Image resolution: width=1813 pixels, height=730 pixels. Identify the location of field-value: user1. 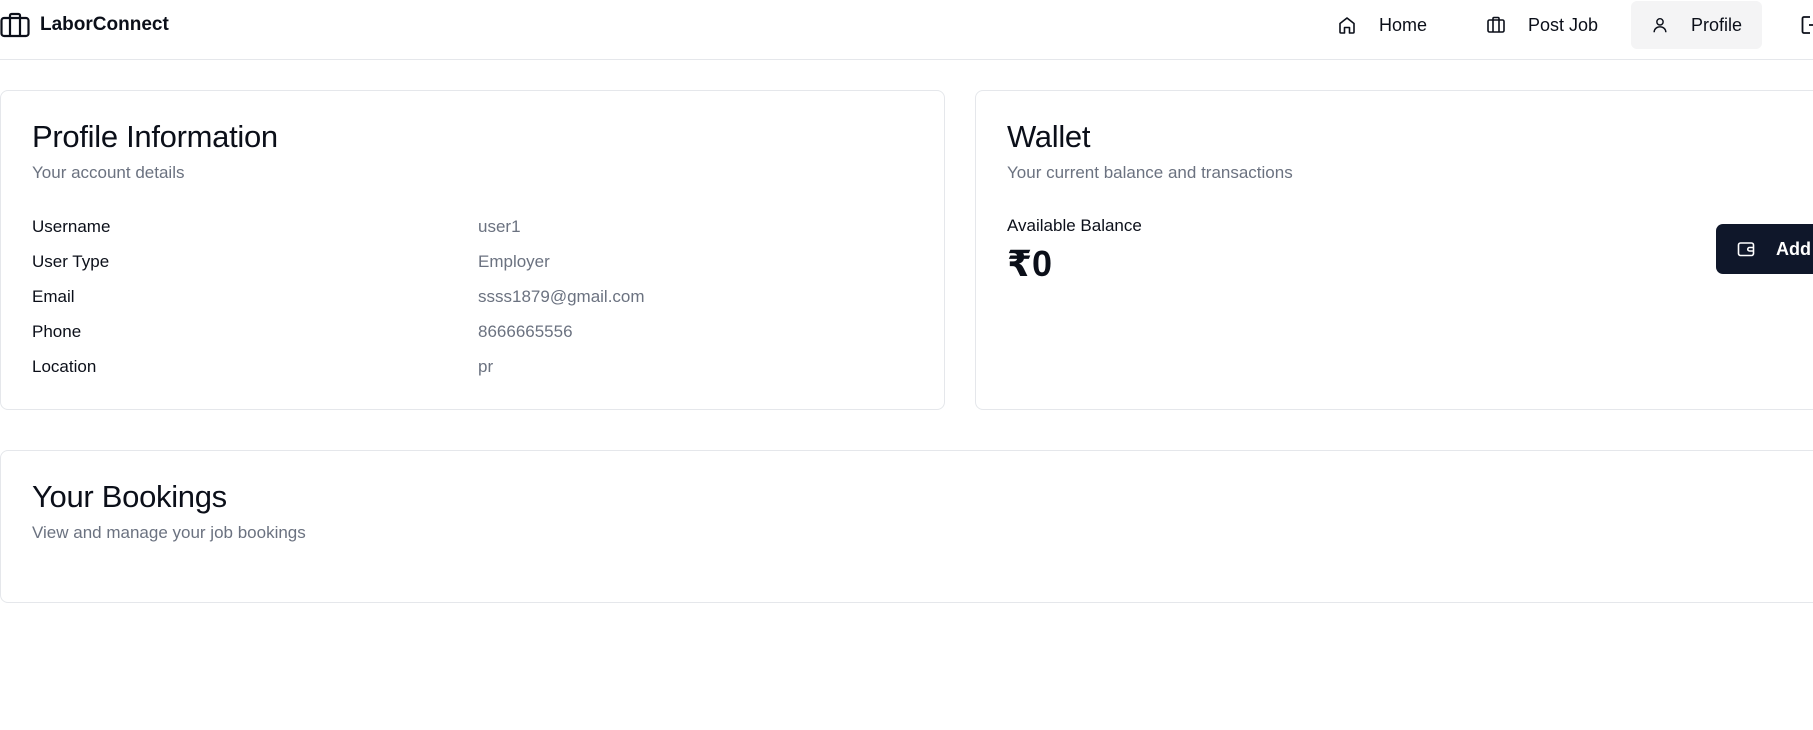
(499, 226).